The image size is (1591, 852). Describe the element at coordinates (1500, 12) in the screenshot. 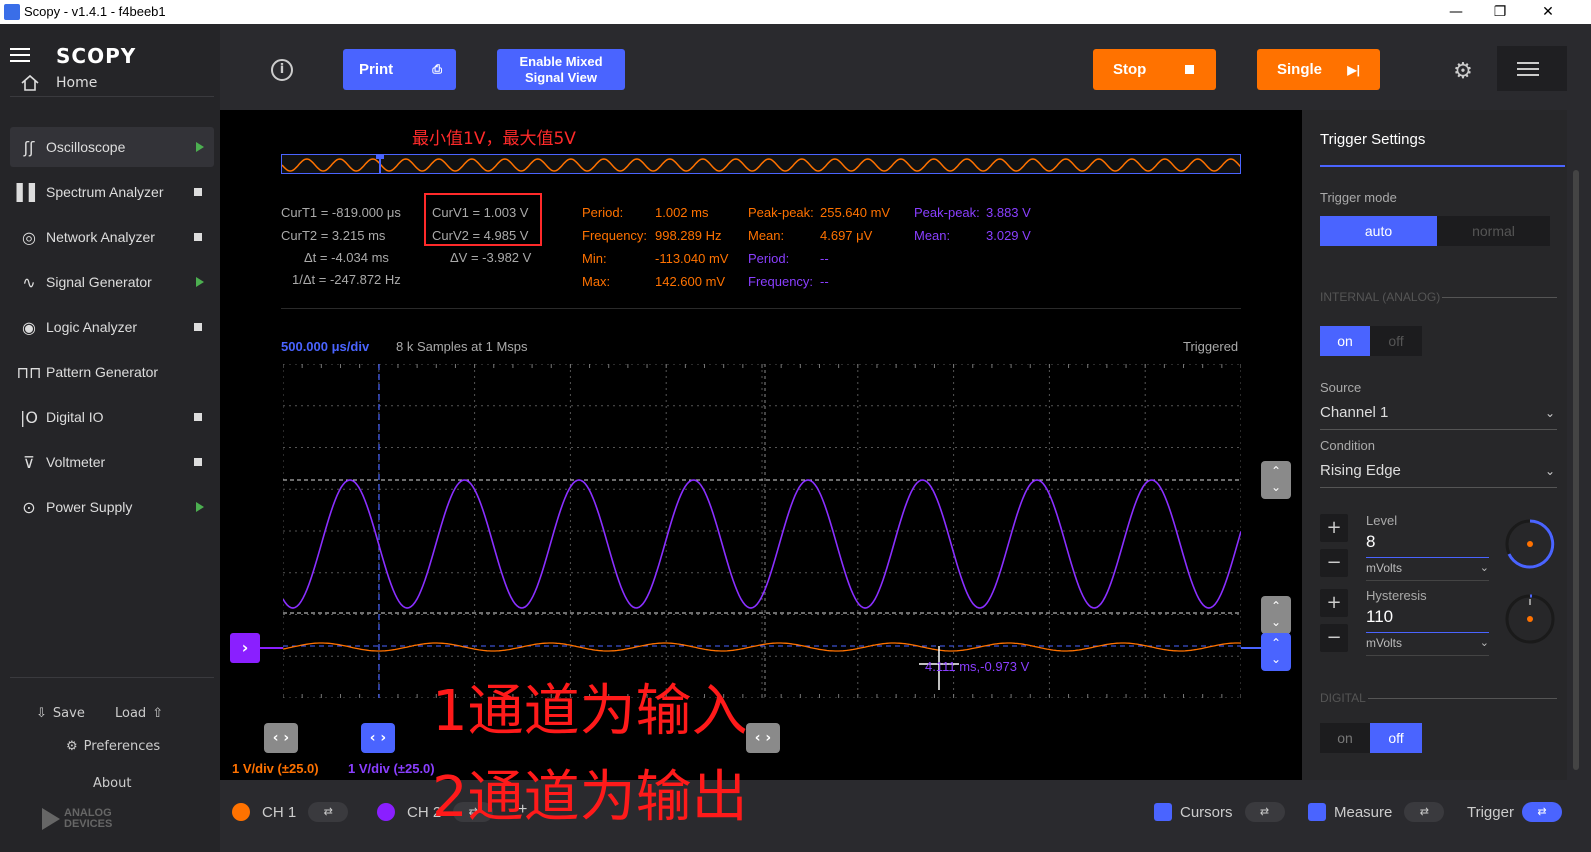

I see `maximize-button: ❐` at that location.